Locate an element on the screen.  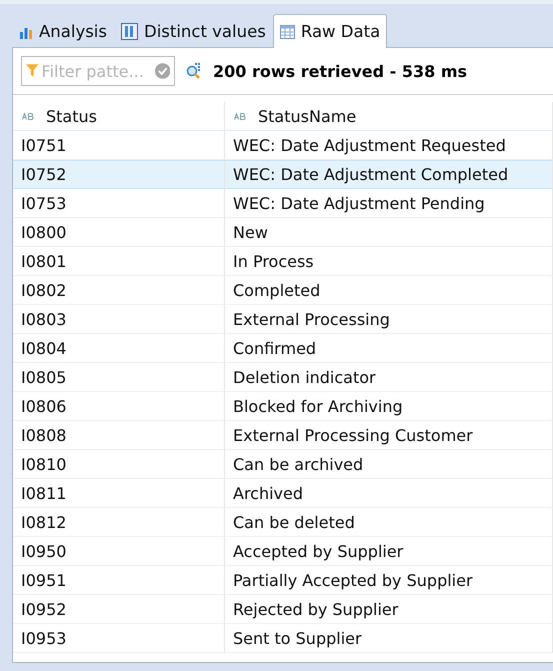
table-cell: I0950 is located at coordinates (119, 551).